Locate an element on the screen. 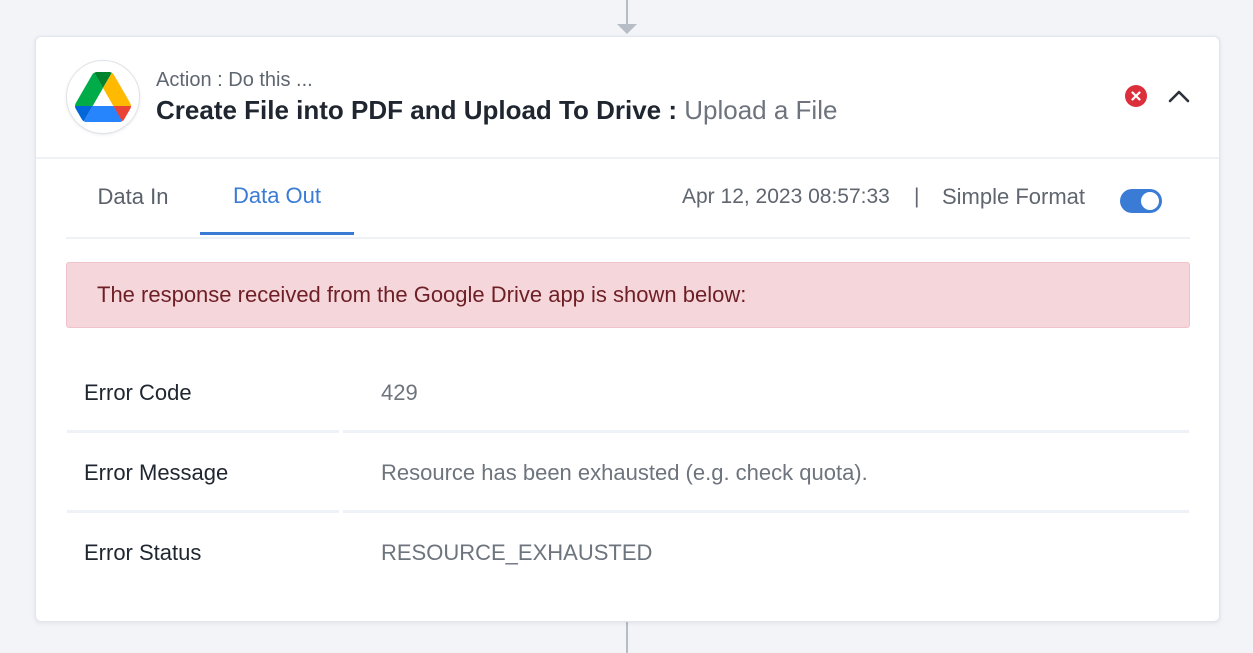 The height and width of the screenshot is (653, 1253). table-row: Error Status RESOURCE_EXHAUSTED is located at coordinates (628, 553).